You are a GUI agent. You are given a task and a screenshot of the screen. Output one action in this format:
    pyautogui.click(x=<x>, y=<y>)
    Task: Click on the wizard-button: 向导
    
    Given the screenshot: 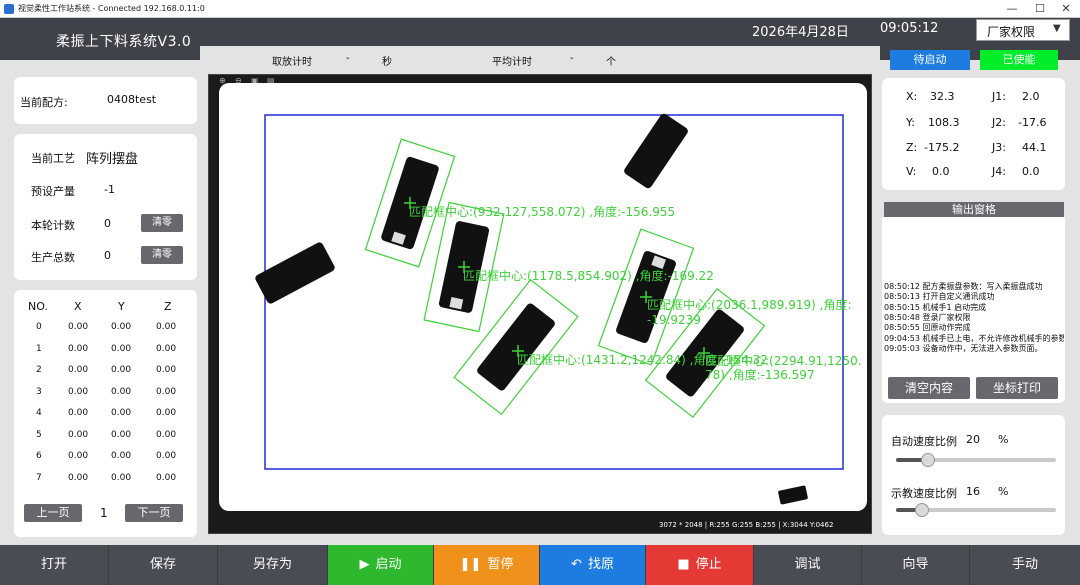 What is the action you would take?
    pyautogui.click(x=916, y=565)
    